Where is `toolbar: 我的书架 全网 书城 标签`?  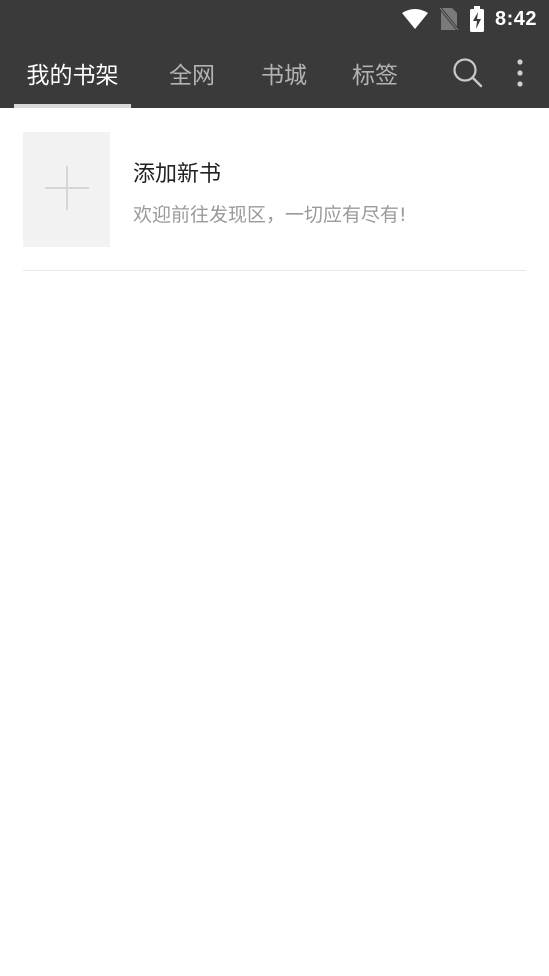
toolbar: 我的书架 全网 书城 标签 is located at coordinates (274, 73).